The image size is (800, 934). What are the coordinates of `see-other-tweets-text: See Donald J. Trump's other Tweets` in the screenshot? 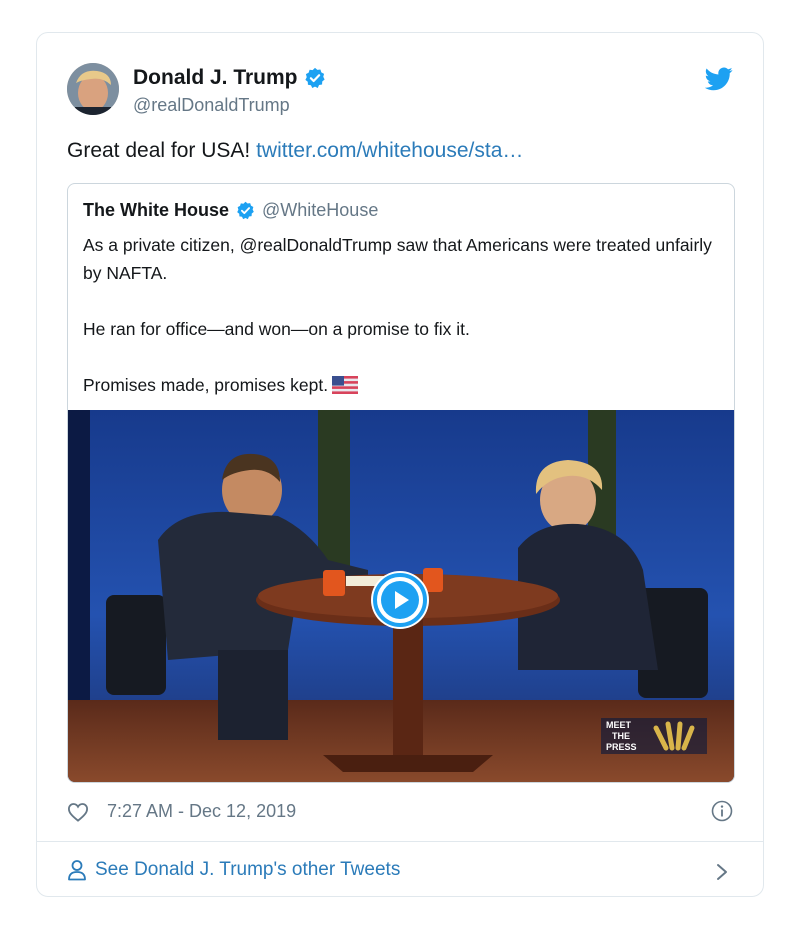 It's located at (248, 869).